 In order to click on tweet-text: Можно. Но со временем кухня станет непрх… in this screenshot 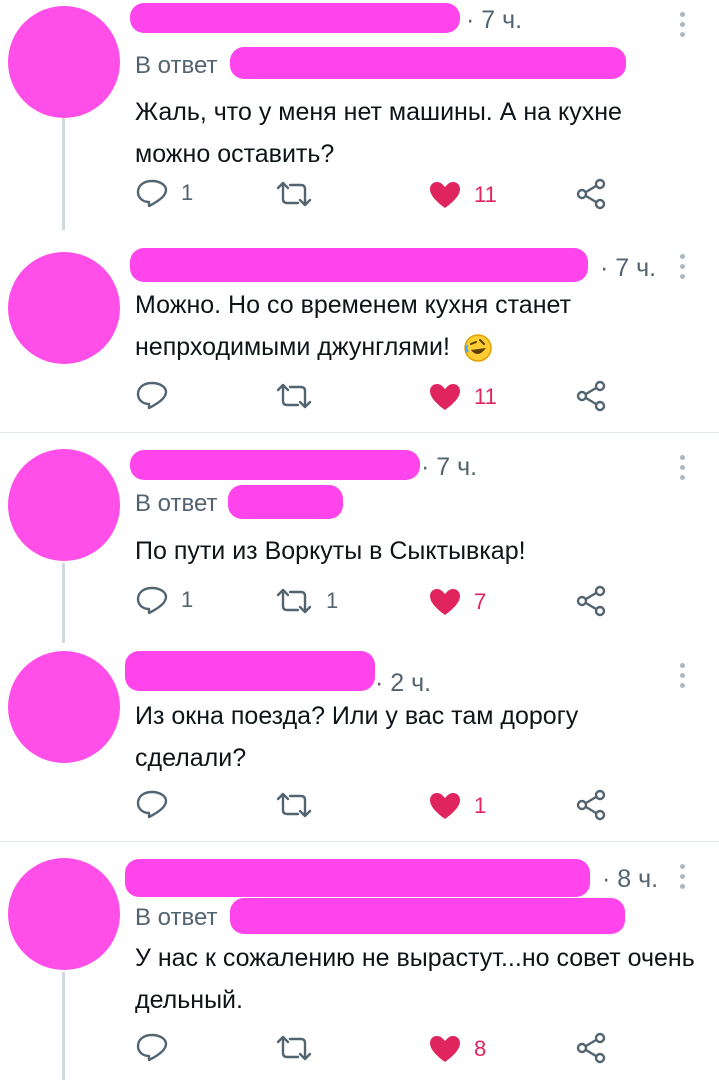, I will do `click(415, 326)`.